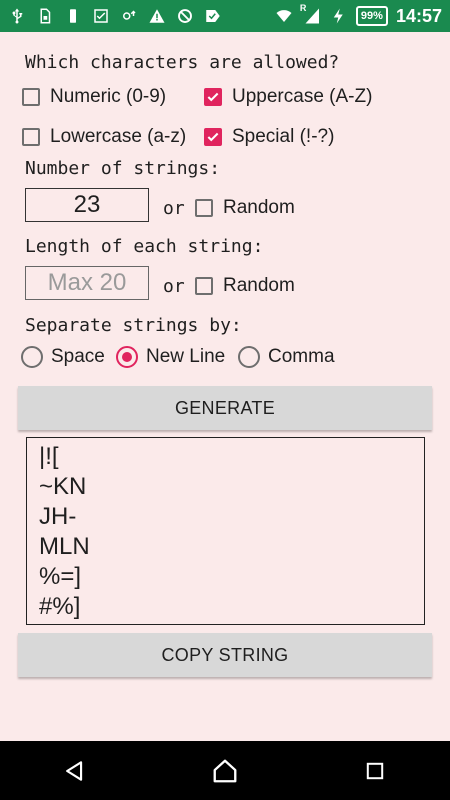 The image size is (450, 800). What do you see at coordinates (174, 208) in the screenshot?
I see `count-or-text: or` at bounding box center [174, 208].